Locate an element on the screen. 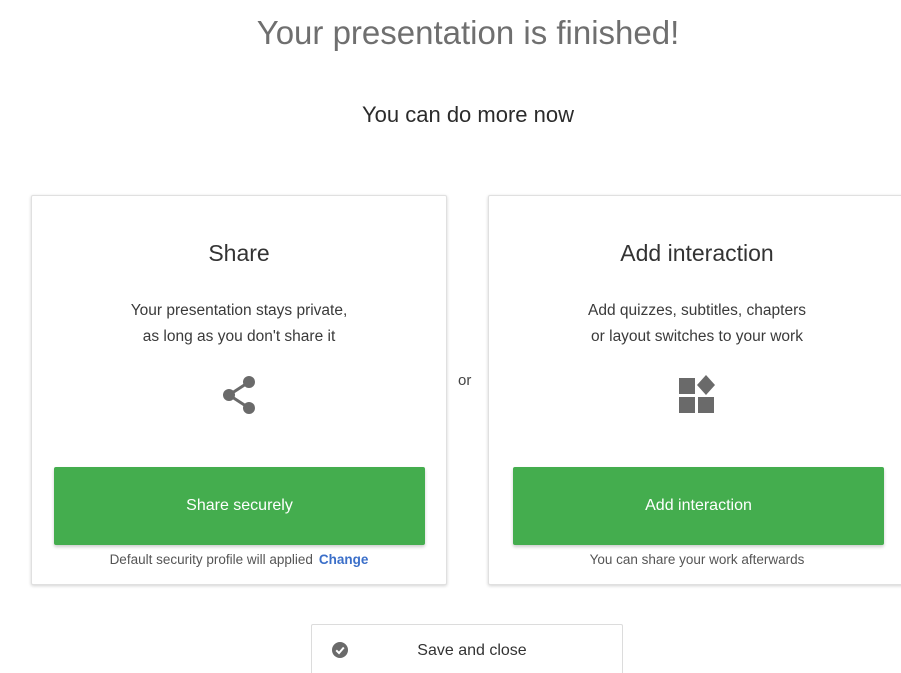  add-interaction-button: Add interaction is located at coordinates (698, 506).